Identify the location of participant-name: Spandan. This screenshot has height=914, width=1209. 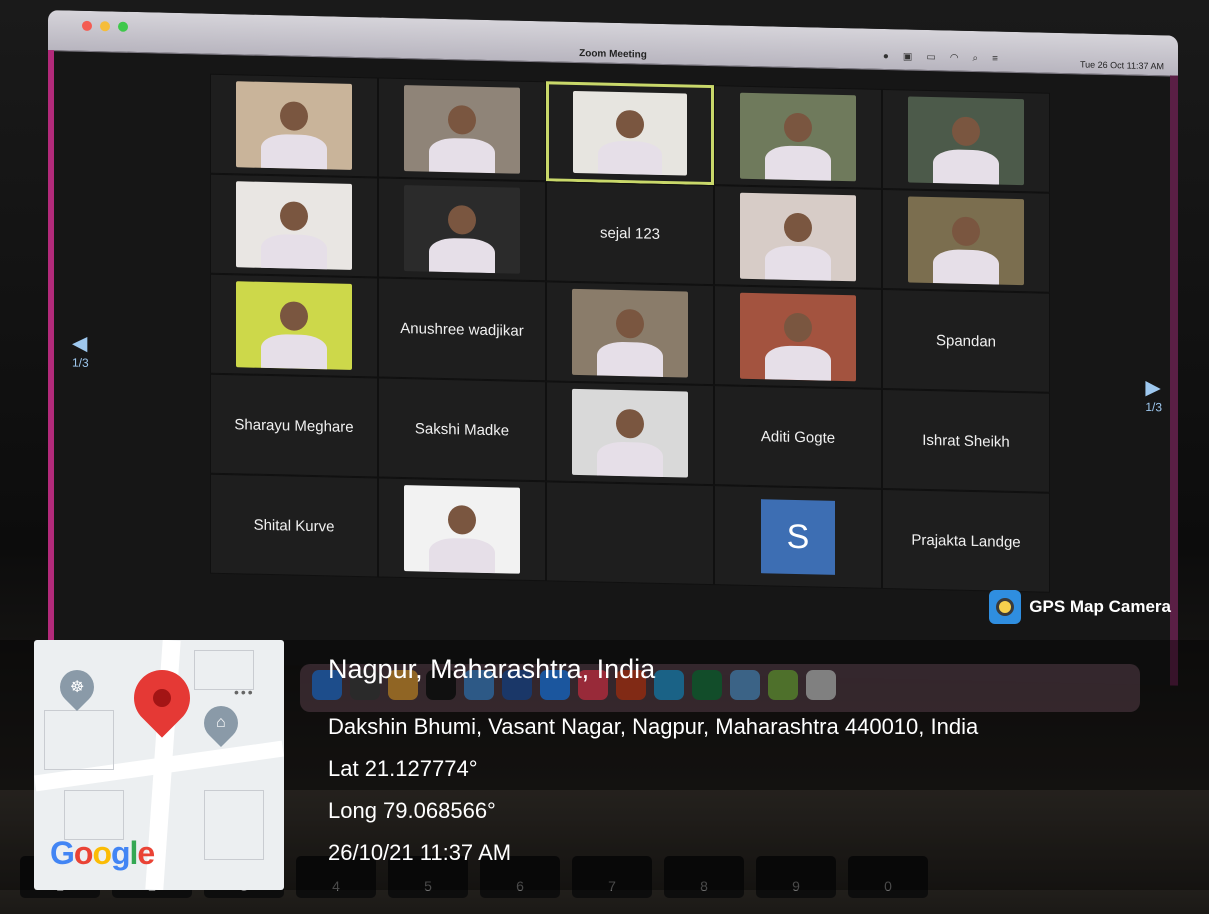
(966, 341).